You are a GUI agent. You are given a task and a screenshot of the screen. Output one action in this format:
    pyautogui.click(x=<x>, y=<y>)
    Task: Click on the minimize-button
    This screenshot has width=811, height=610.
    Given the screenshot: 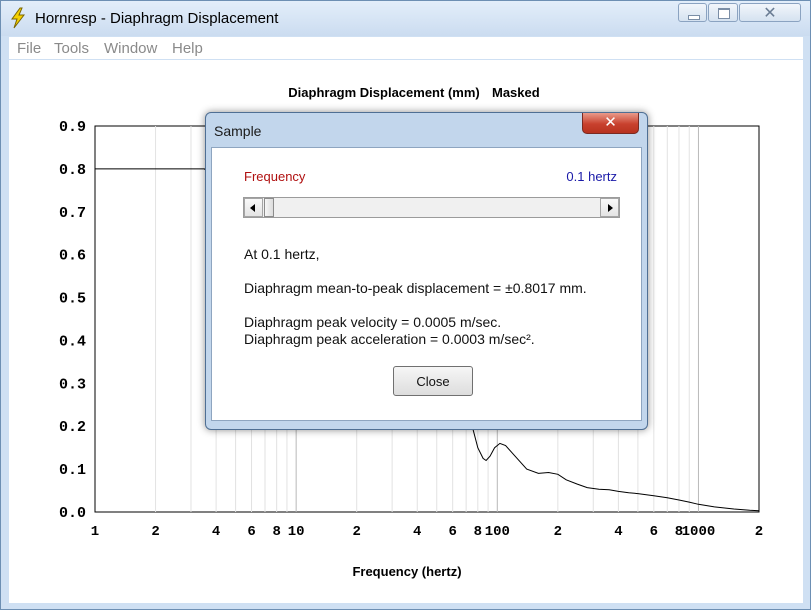 What is the action you would take?
    pyautogui.click(x=692, y=12)
    